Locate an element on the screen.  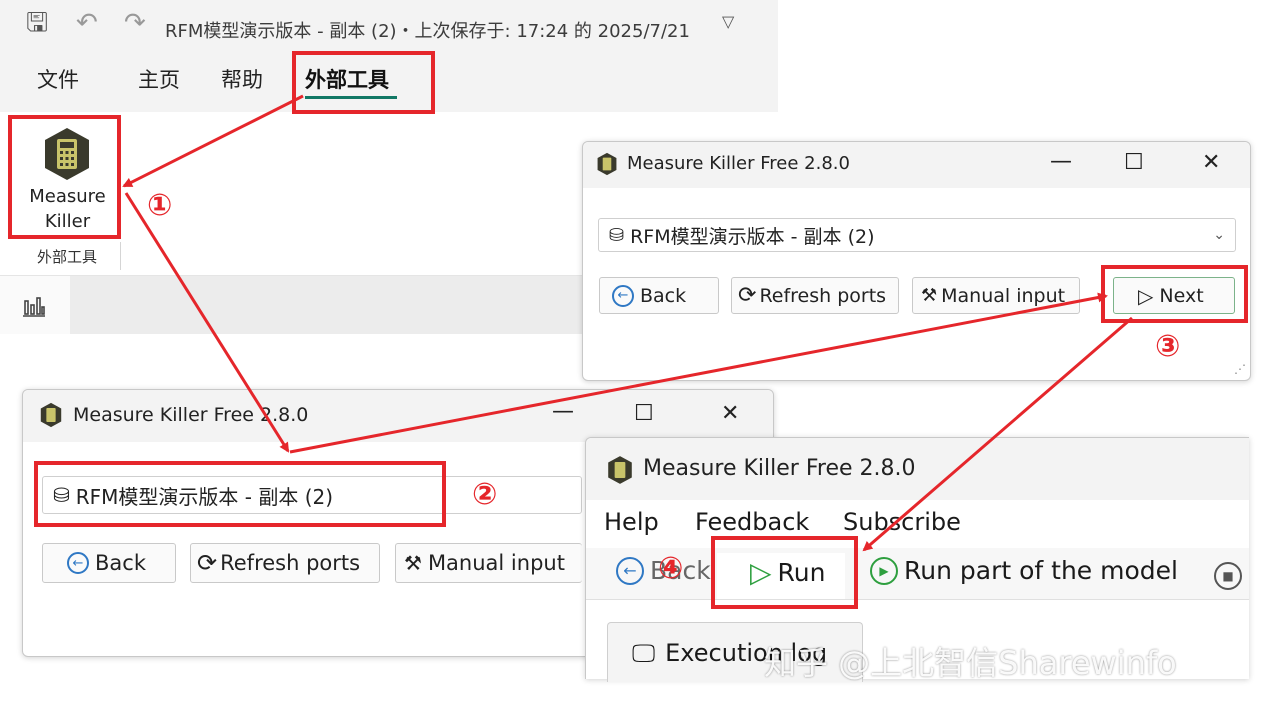
play-circle-icon: ▶ is located at coordinates (884, 570).